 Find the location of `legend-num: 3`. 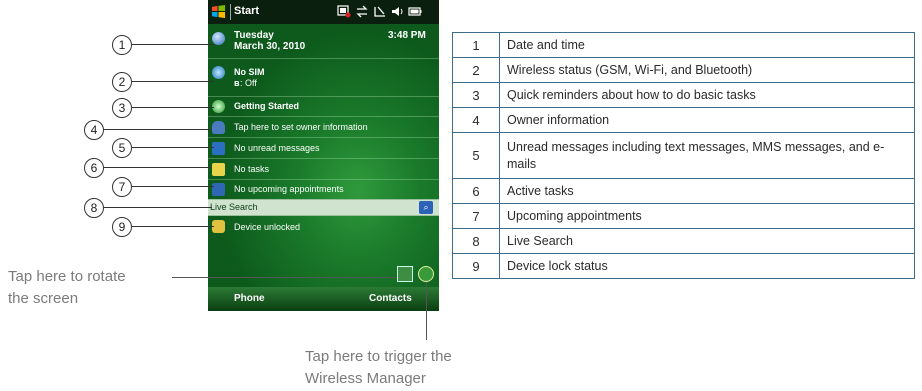

legend-num: 3 is located at coordinates (476, 95).